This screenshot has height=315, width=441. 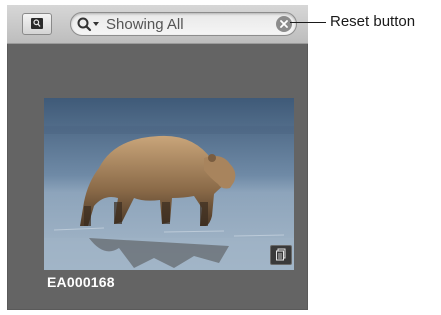 I want to click on magnifier-icon, so click(x=37, y=23).